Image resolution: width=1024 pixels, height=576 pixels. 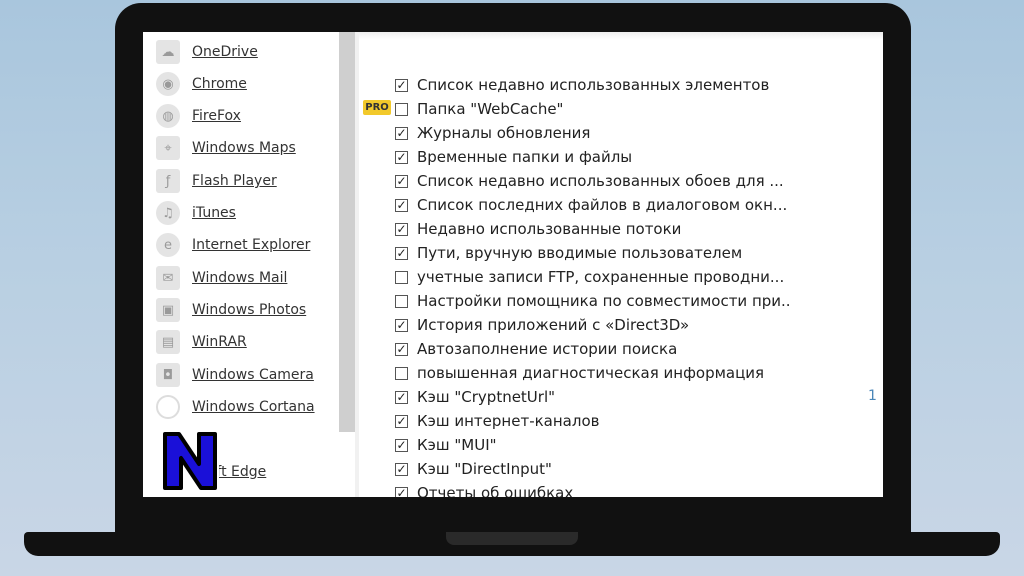 What do you see at coordinates (168, 116) in the screenshot?
I see `firefox-icon: ◍` at bounding box center [168, 116].